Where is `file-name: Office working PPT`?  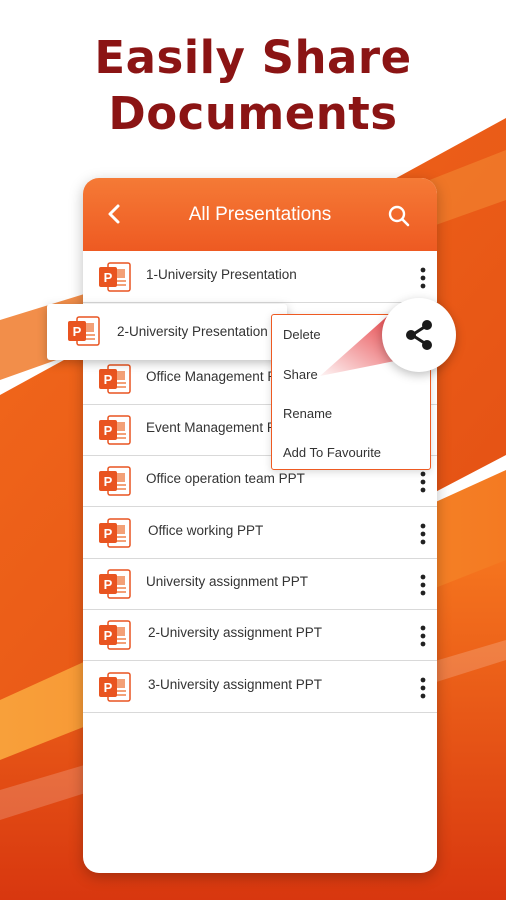
file-name: Office working PPT is located at coordinates (206, 530).